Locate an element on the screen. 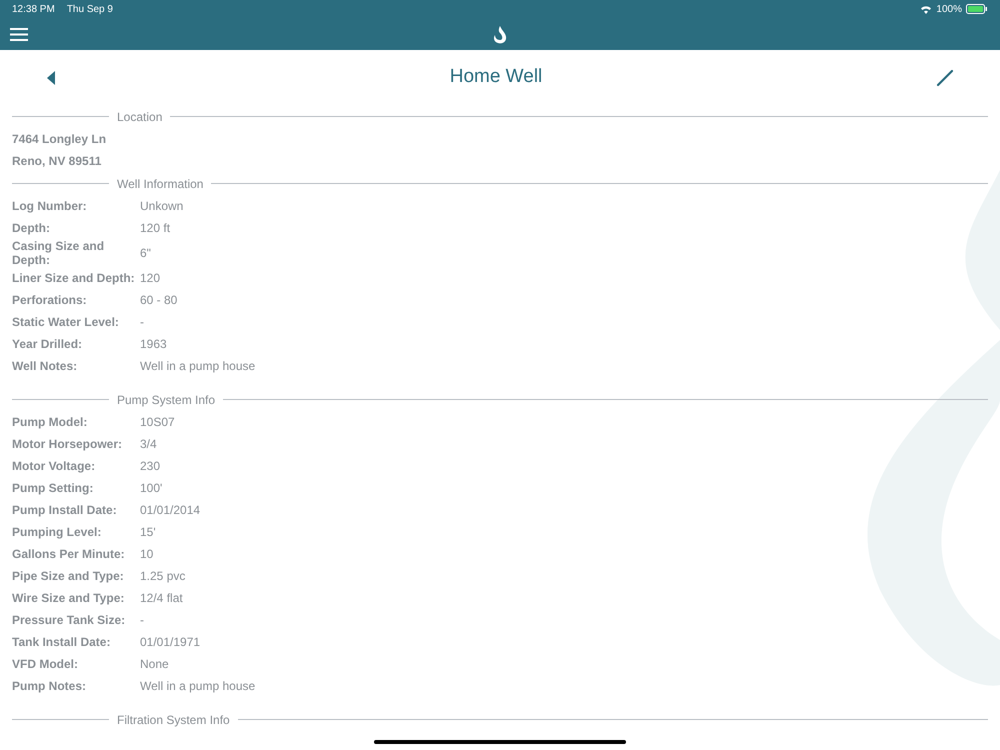  field-value: 100' is located at coordinates (151, 488).